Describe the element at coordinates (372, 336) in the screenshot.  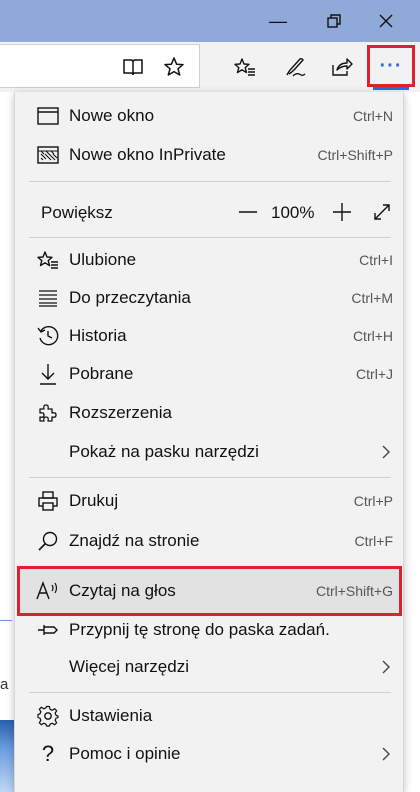
I see `shortcut-label: Ctrl+H` at that location.